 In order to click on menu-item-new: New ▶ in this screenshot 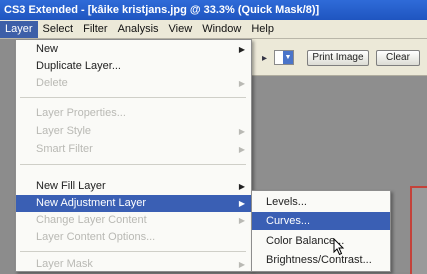, I will do `click(133, 49)`.